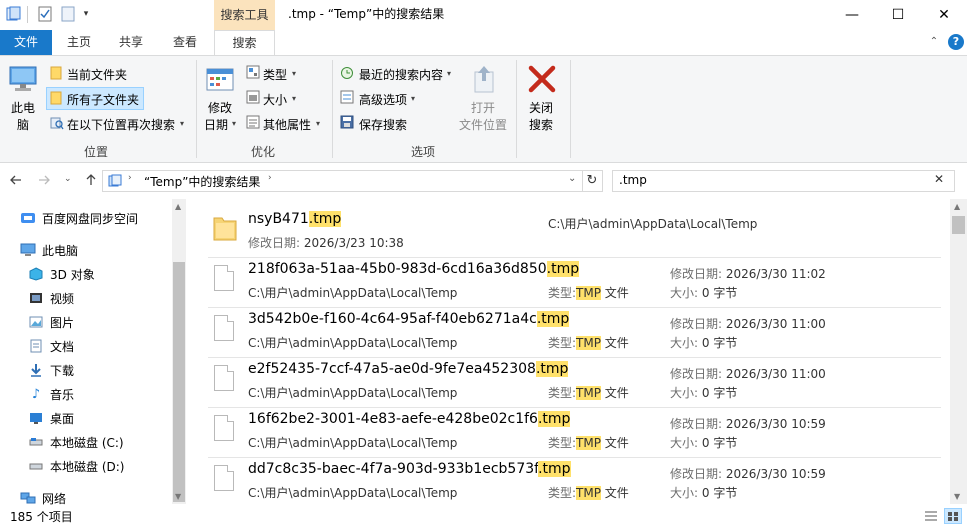  Describe the element at coordinates (931, 516) in the screenshot. I see `details-view-icon` at that location.